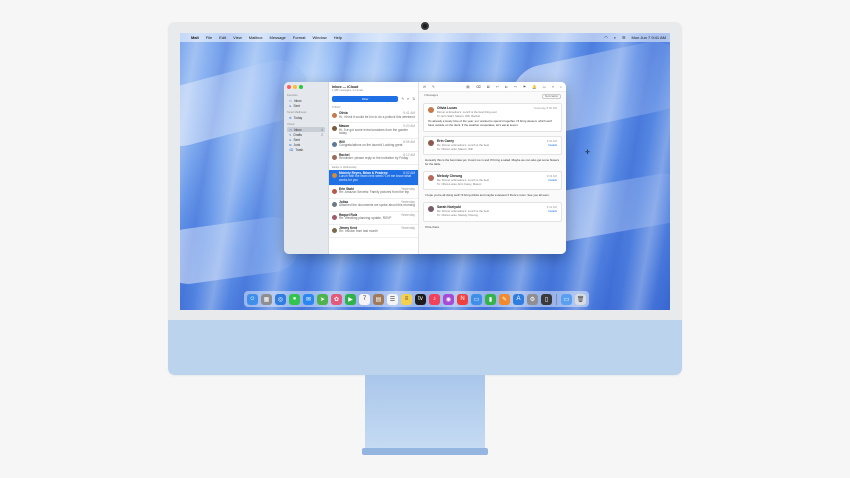 The width and height of the screenshot is (850, 478). I want to click on messages-icon: ●, so click(294, 299).